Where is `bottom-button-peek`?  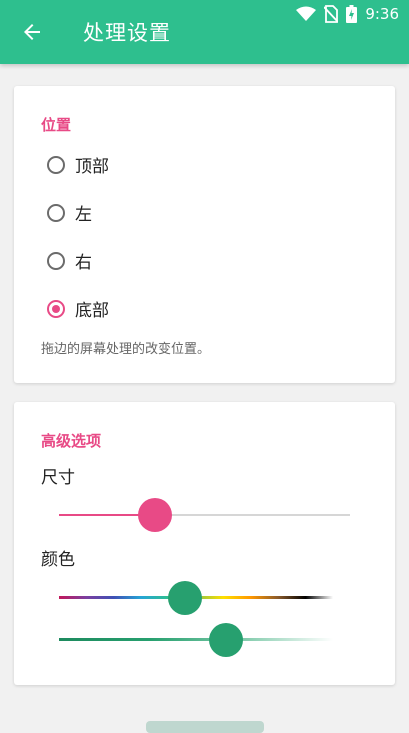 bottom-button-peek is located at coordinates (205, 727).